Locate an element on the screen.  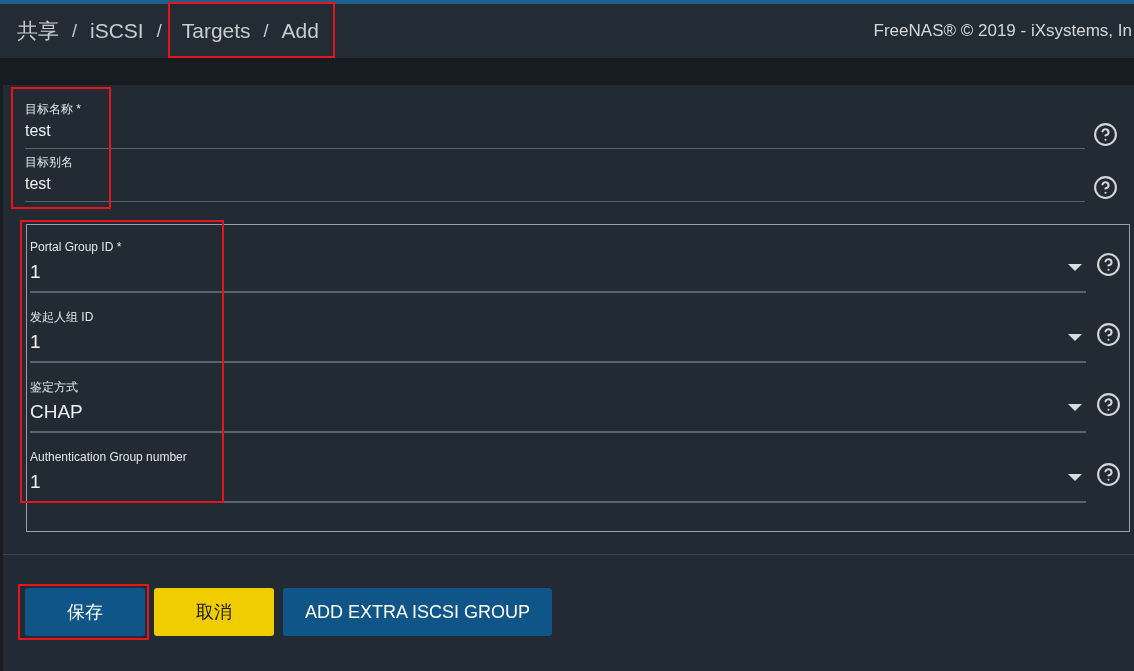
text-field: 目标别名 test is located at coordinates (555, 178).